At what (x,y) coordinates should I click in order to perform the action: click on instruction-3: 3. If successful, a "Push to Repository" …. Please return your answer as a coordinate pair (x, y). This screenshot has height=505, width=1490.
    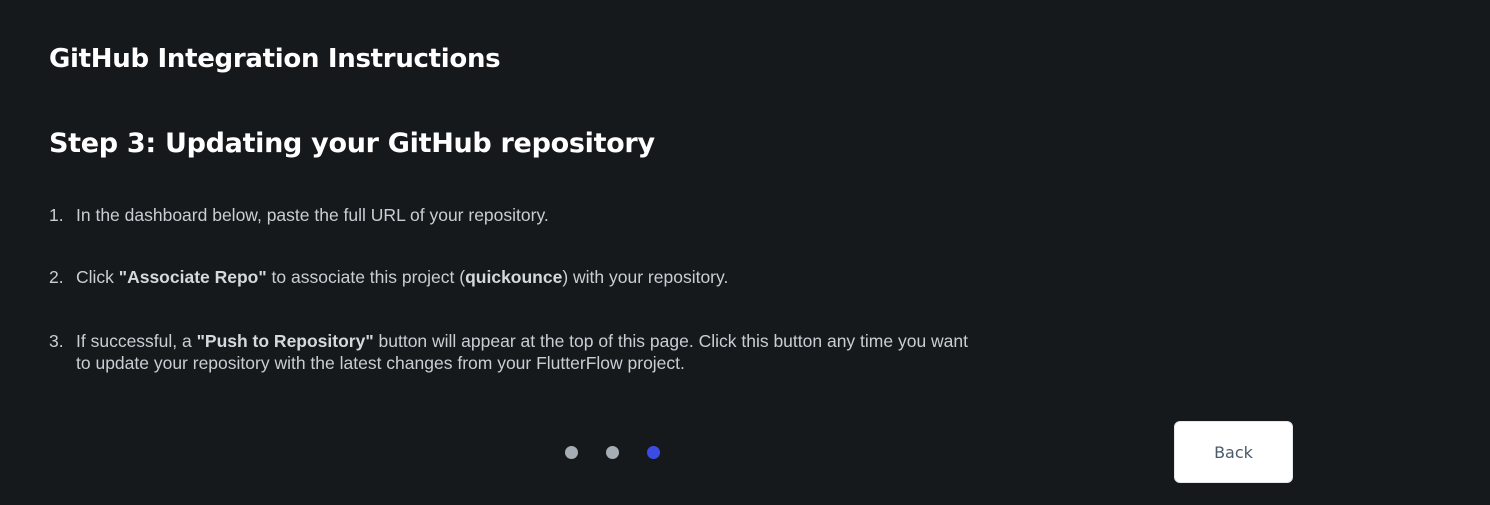
    Looking at the image, I should click on (589, 352).